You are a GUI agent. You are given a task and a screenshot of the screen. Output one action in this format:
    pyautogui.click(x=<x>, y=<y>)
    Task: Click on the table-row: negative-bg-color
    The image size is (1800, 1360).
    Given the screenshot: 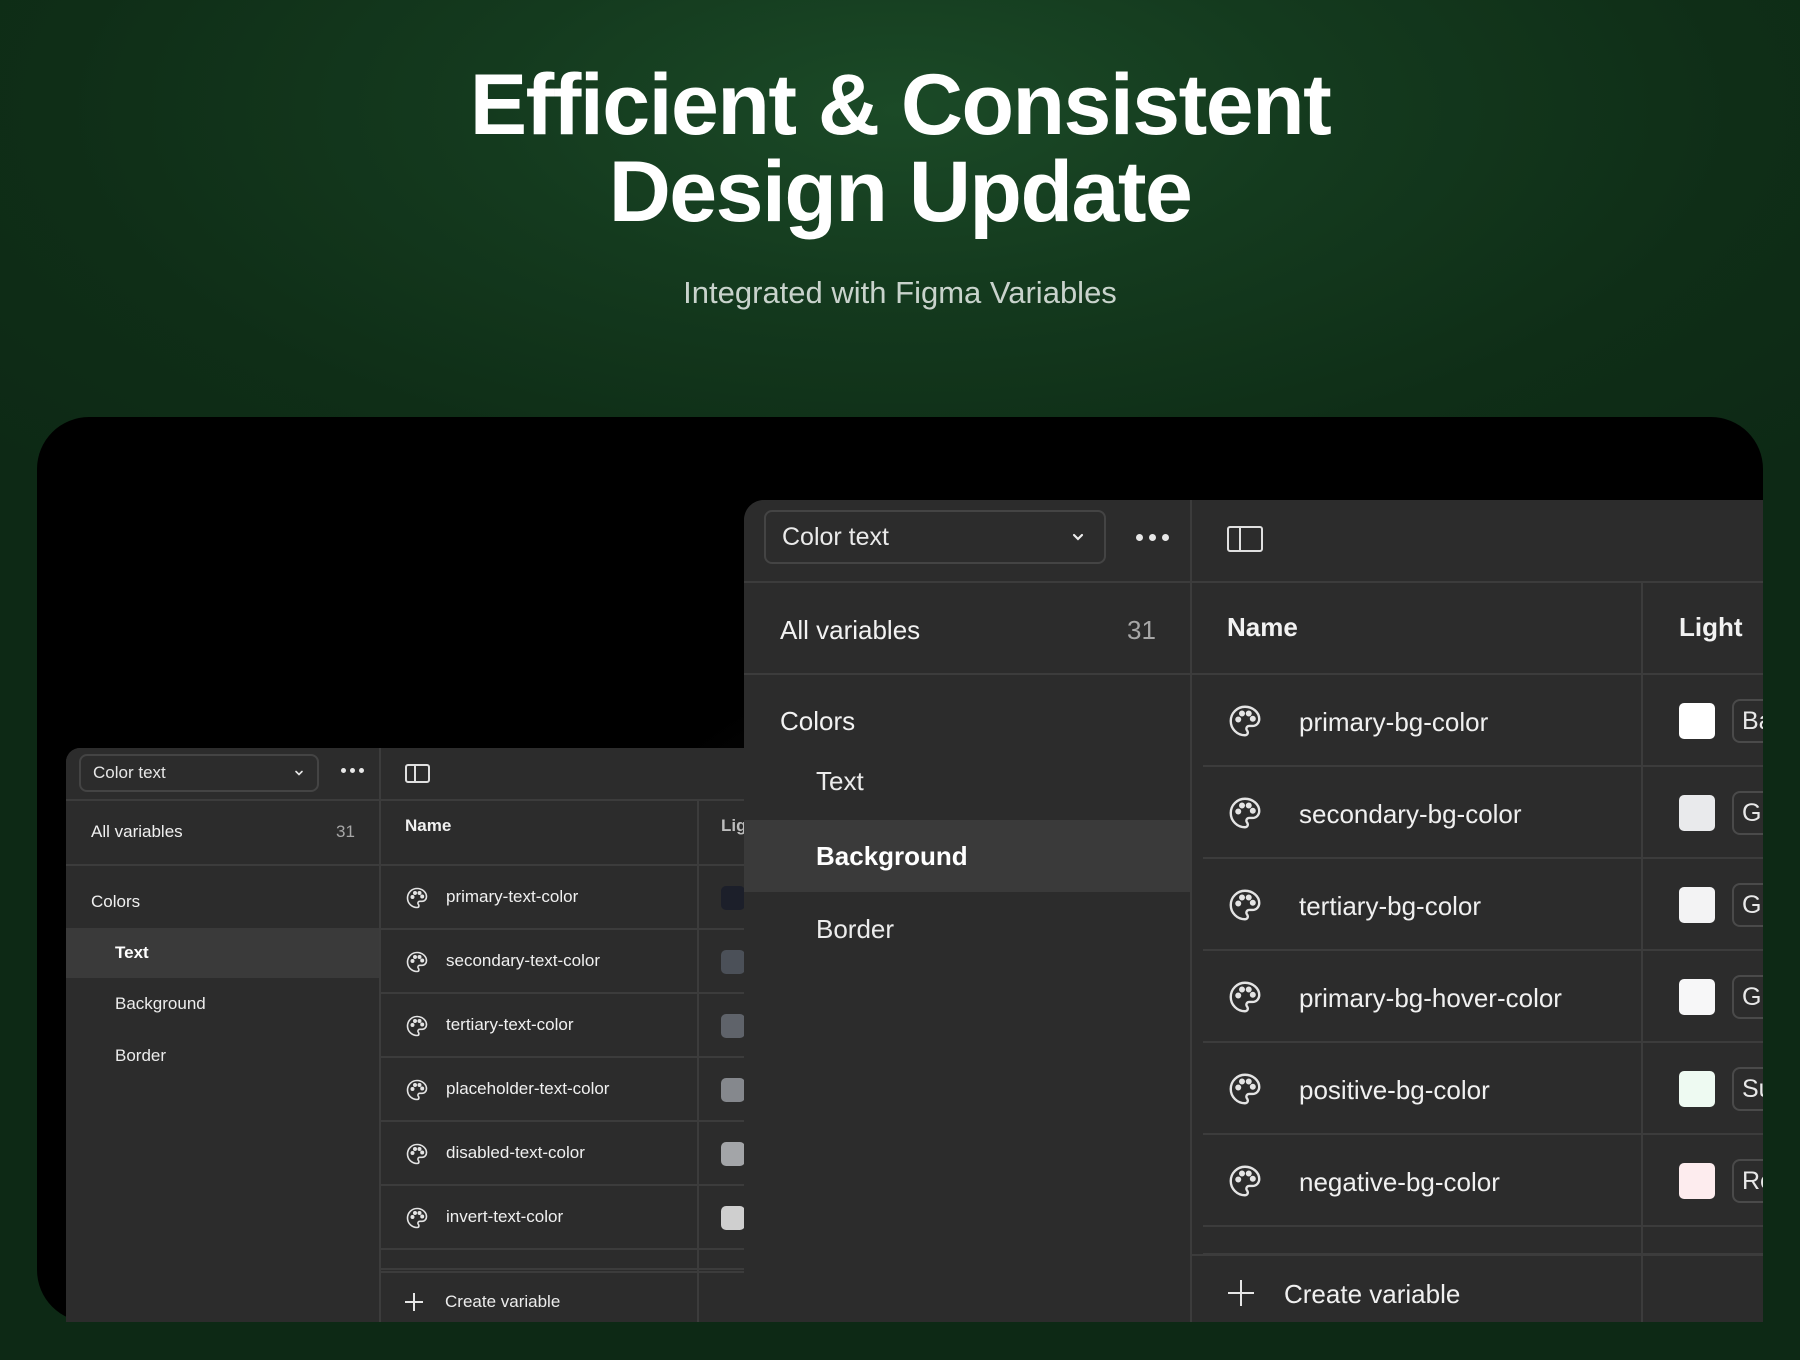 What is the action you would take?
    pyautogui.click(x=1427, y=1181)
    